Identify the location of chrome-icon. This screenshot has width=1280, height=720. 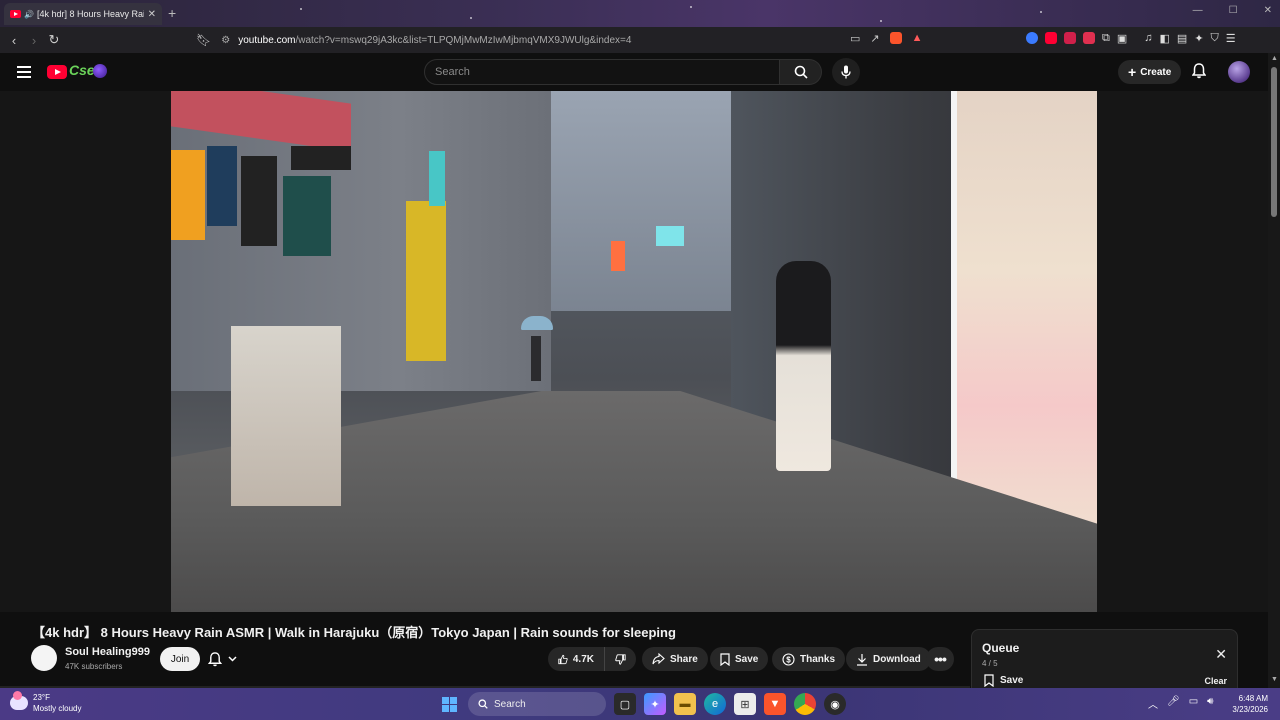
(805, 704).